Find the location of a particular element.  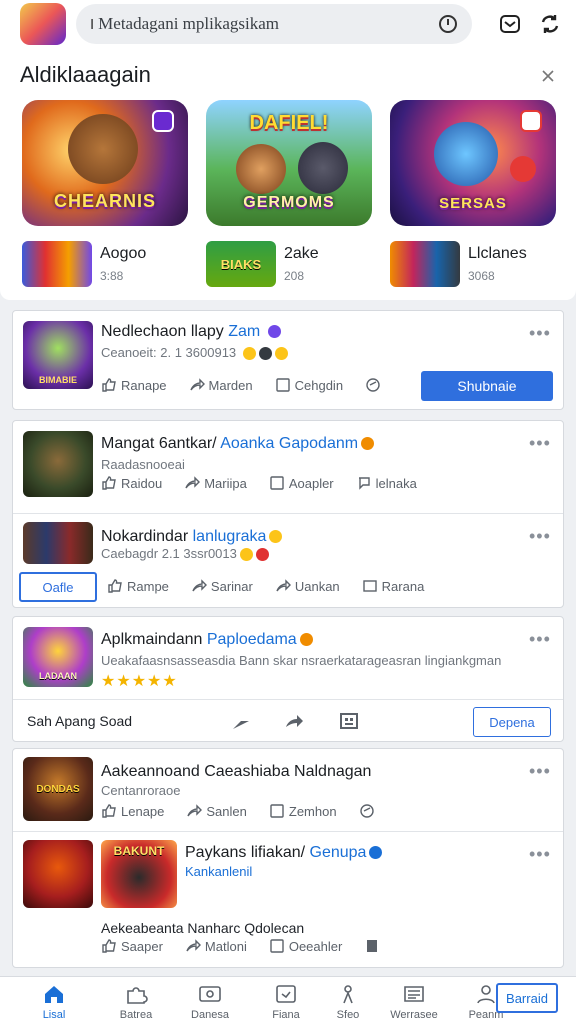

post-title: Aakeannoand Caeashiaba Naldnagan is located at coordinates (236, 772).